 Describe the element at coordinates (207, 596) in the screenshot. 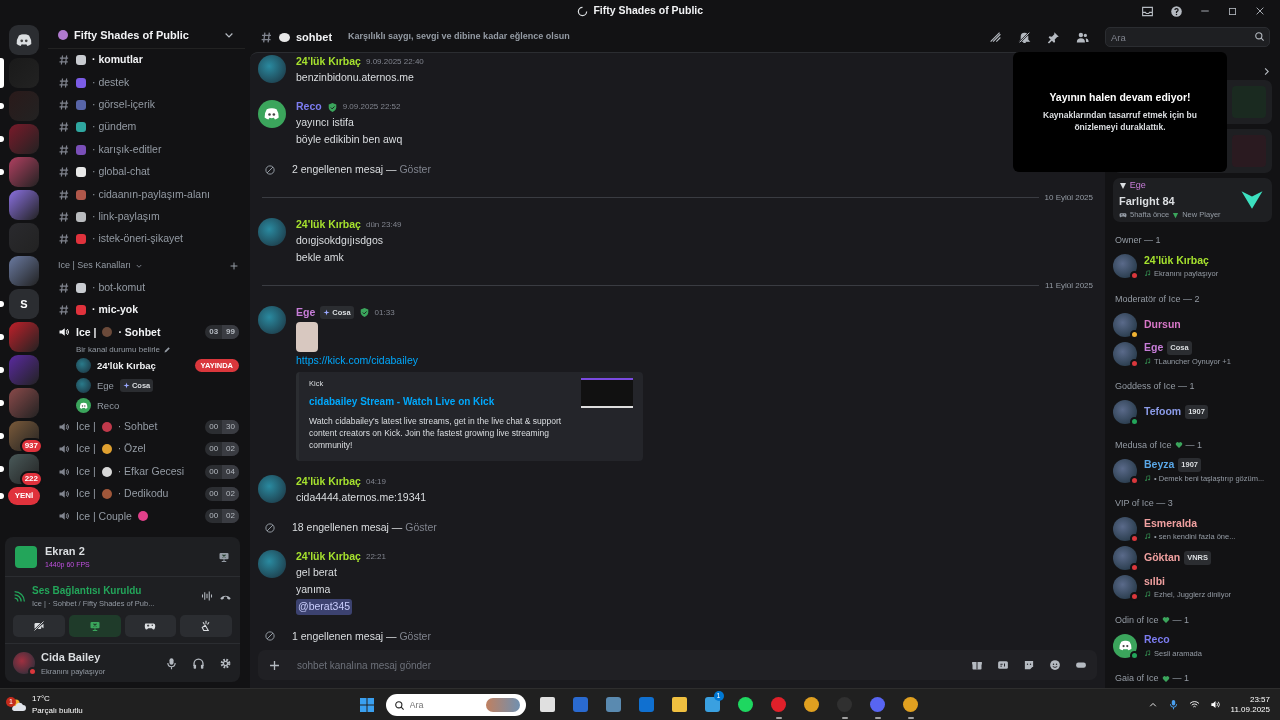

I see `noise-suppression-icon` at that location.